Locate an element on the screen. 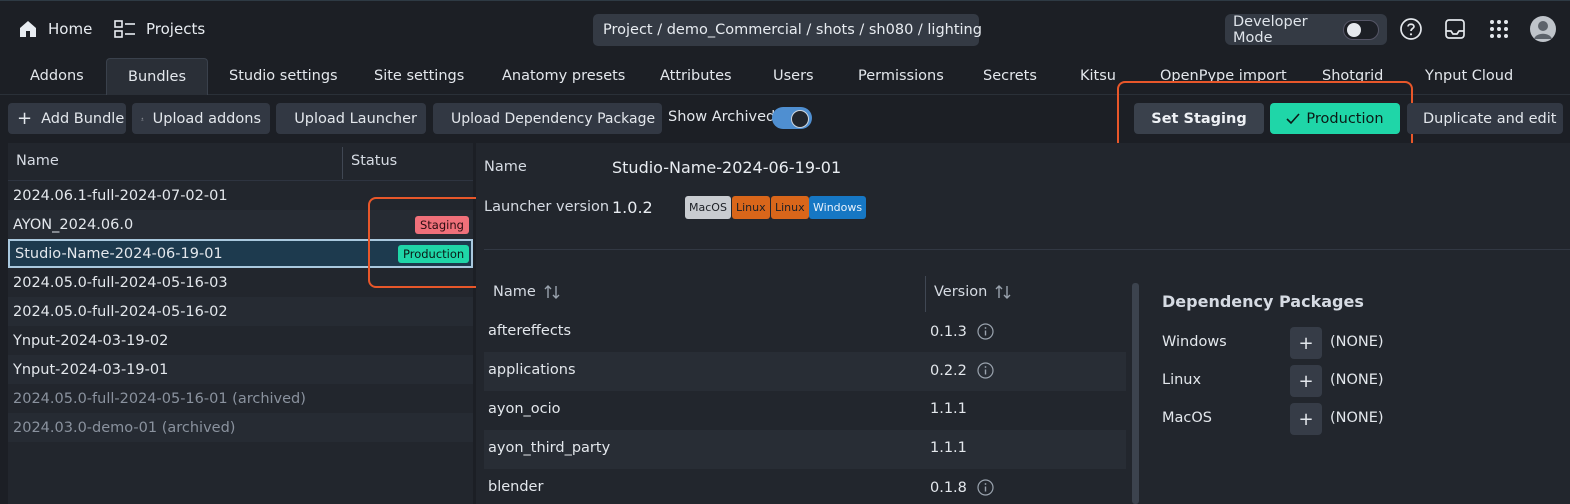 Image resolution: width=1570 pixels, height=504 pixels. bundle-name: 2024.05.0-full-2024-05-16-01 (archived) is located at coordinates (159, 398).